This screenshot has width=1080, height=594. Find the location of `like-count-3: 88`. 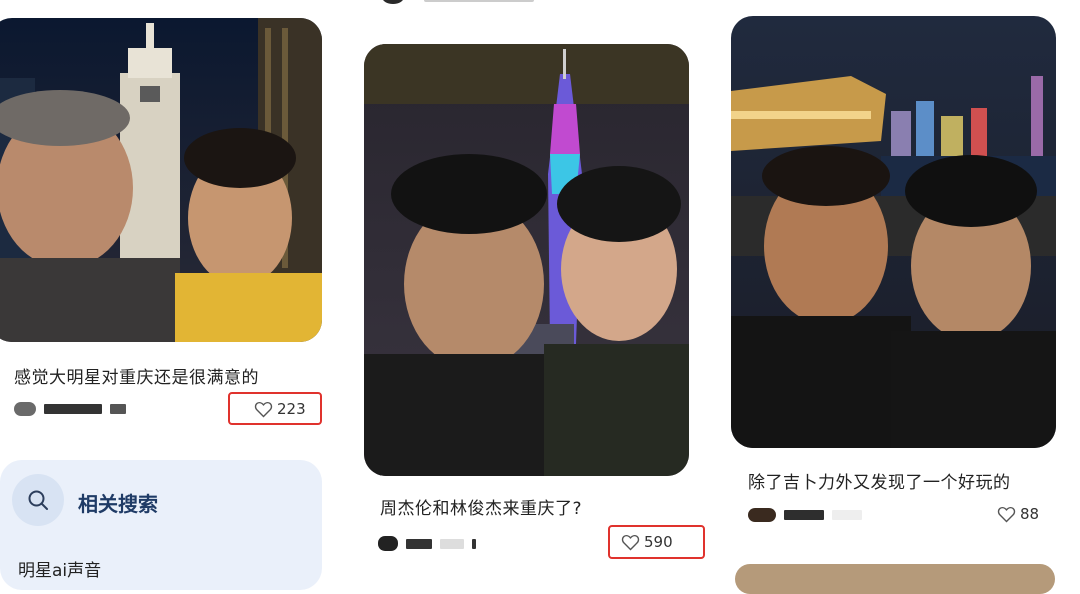

like-count-3: 88 is located at coordinates (1018, 514).